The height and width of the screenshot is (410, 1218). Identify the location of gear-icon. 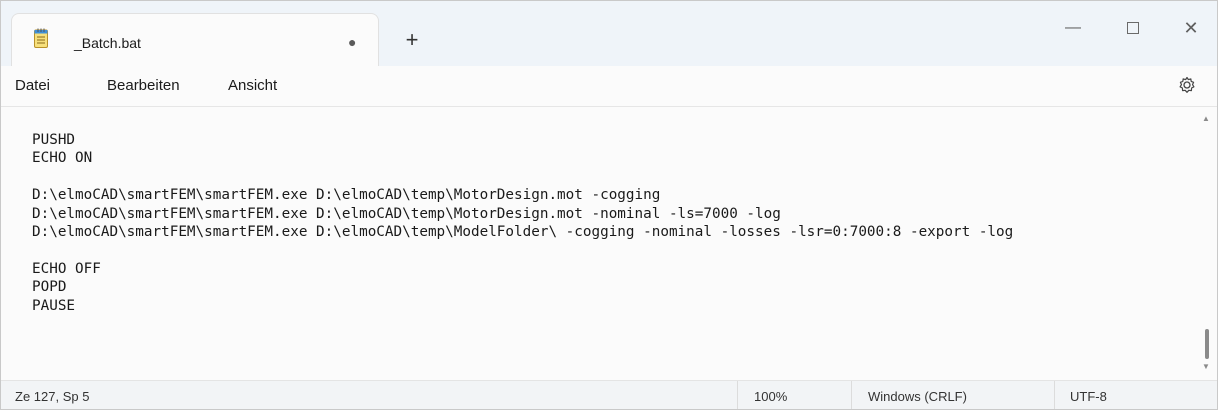
(1187, 85).